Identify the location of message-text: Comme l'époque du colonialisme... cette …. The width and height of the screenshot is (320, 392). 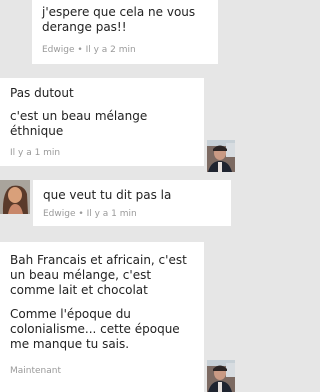
(95, 329).